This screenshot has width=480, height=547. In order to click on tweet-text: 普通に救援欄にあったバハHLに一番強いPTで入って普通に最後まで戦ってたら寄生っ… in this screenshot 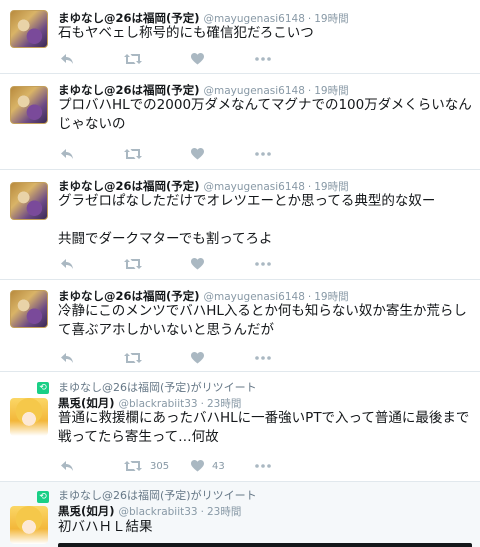, I will do `click(264, 427)`.